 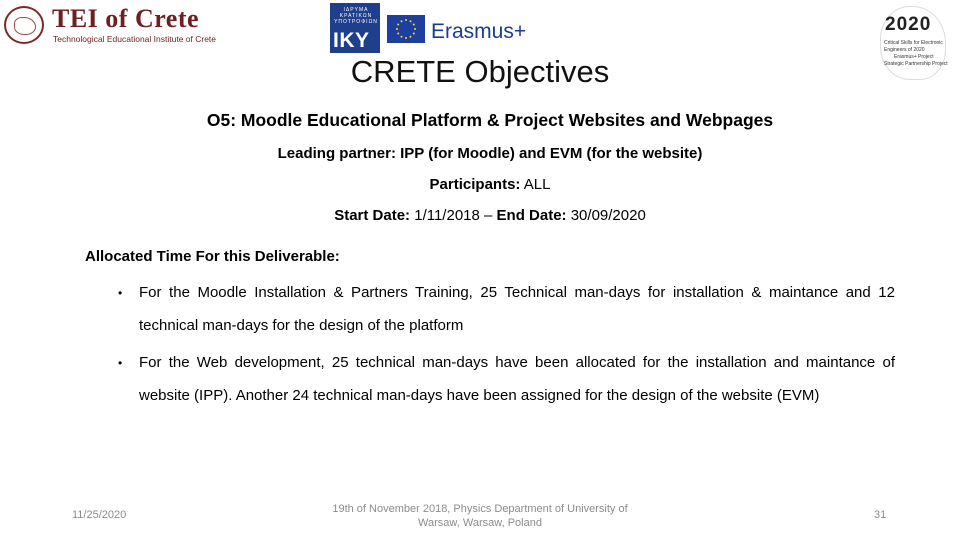 What do you see at coordinates (913, 43) in the screenshot?
I see `project-logo-line: Critical Skills for Electronic` at bounding box center [913, 43].